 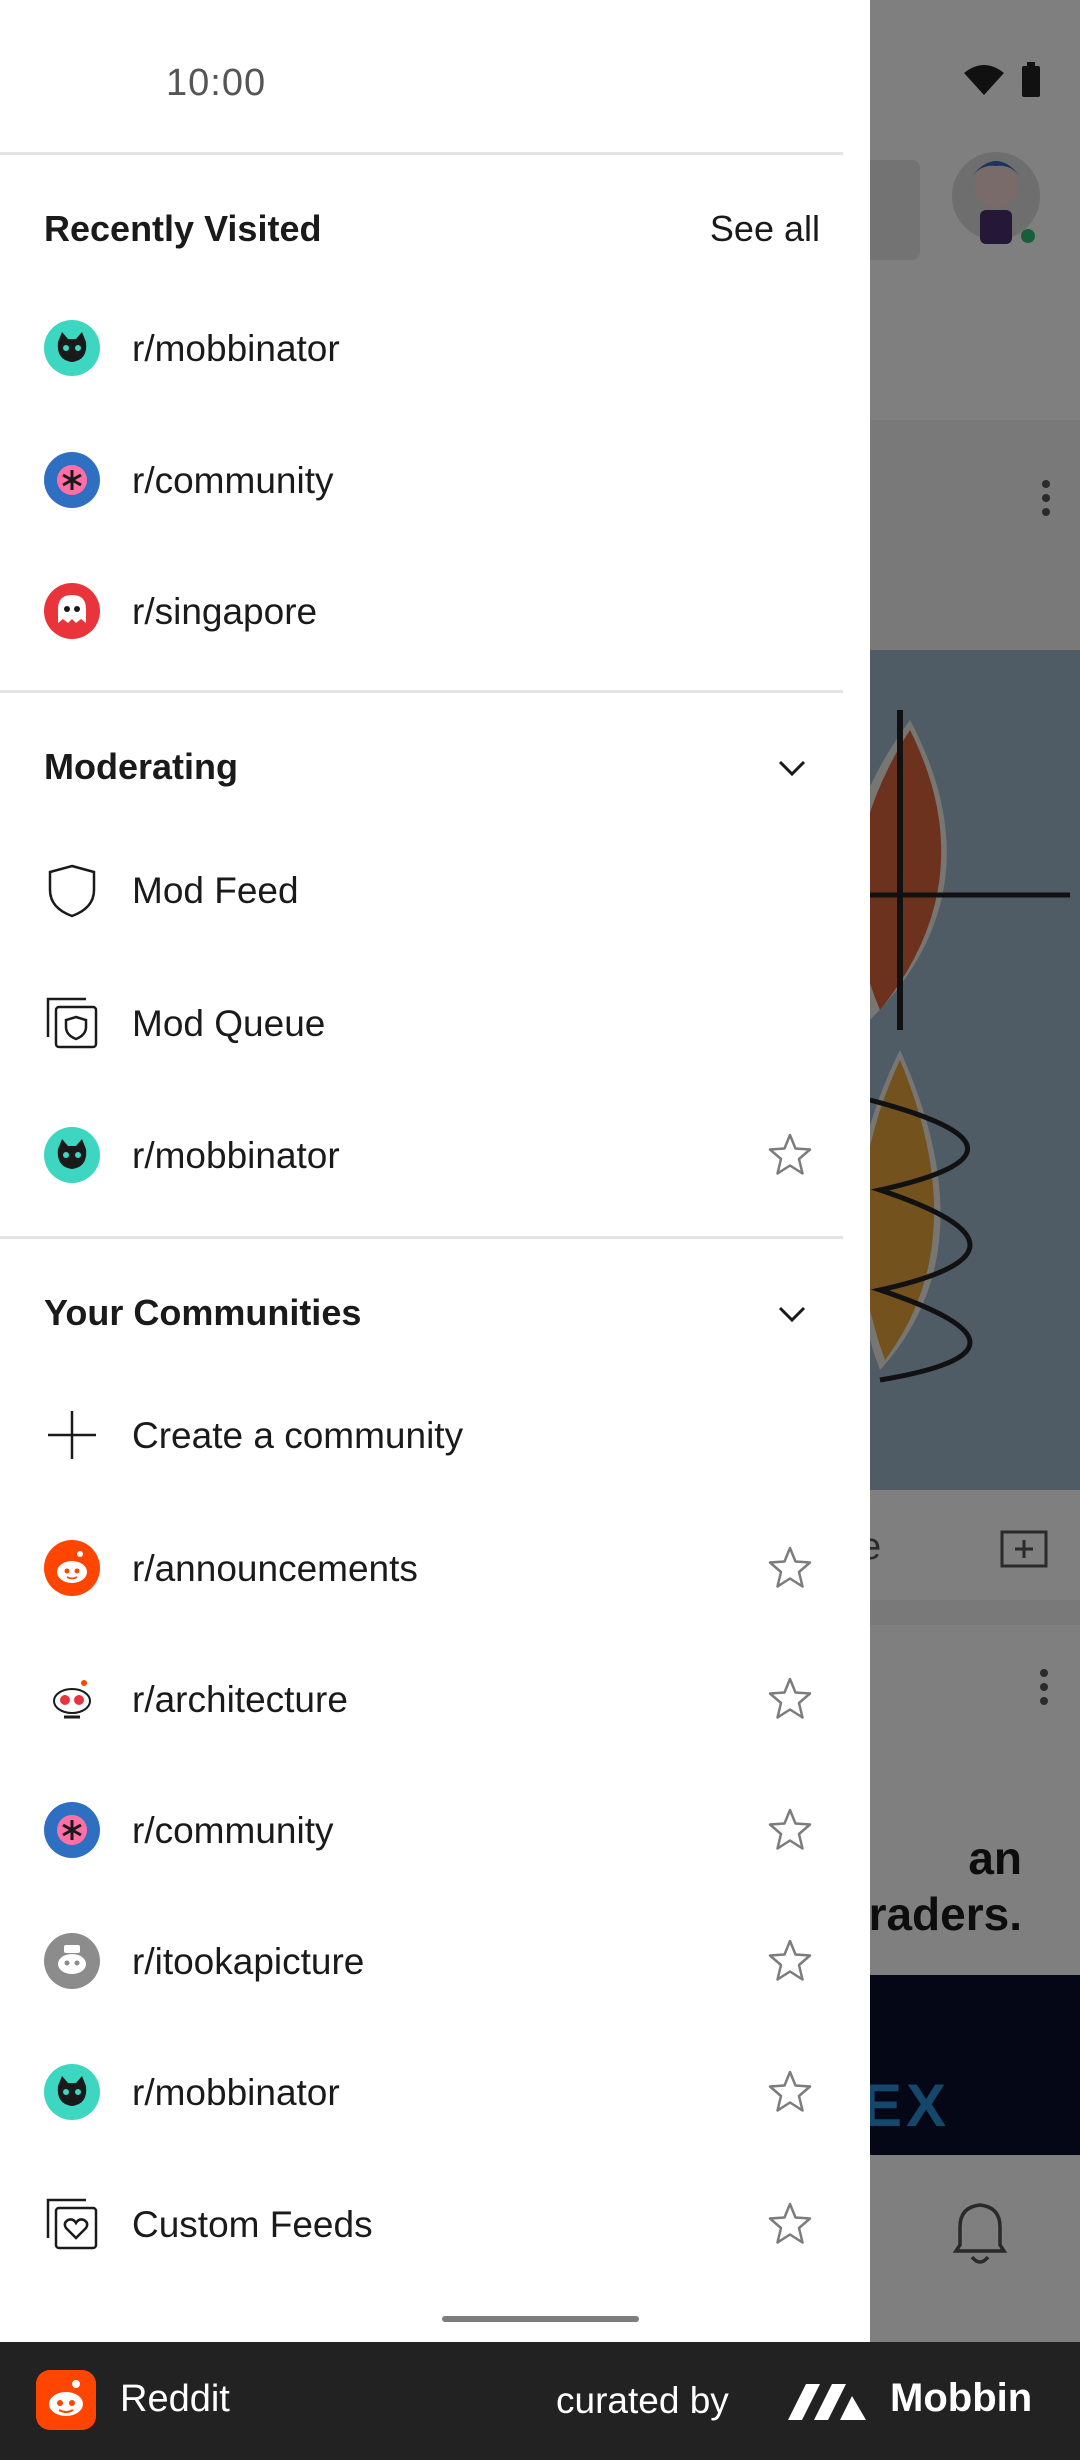 I want to click on footer-app-name: Reddit, so click(x=175, y=2399).